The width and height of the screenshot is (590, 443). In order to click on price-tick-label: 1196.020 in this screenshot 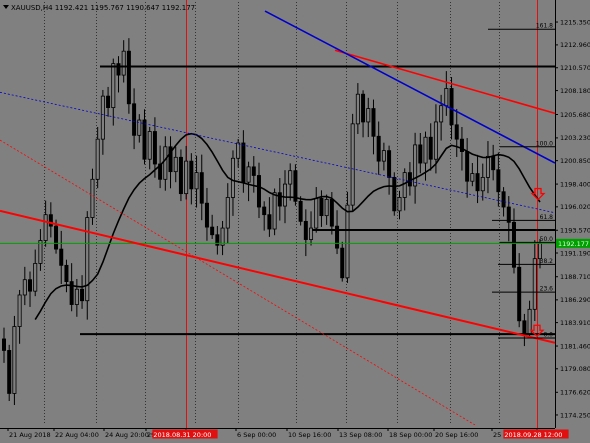, I will do `click(575, 207)`.